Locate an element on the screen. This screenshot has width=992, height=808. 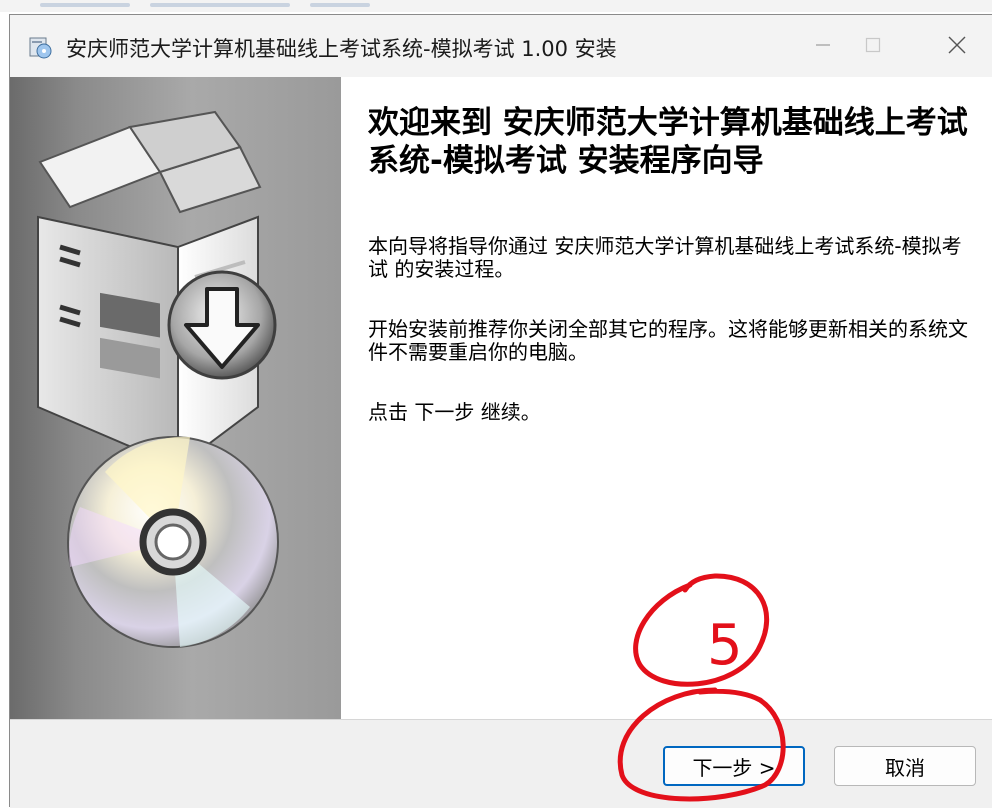
minimize-button is located at coordinates (823, 45).